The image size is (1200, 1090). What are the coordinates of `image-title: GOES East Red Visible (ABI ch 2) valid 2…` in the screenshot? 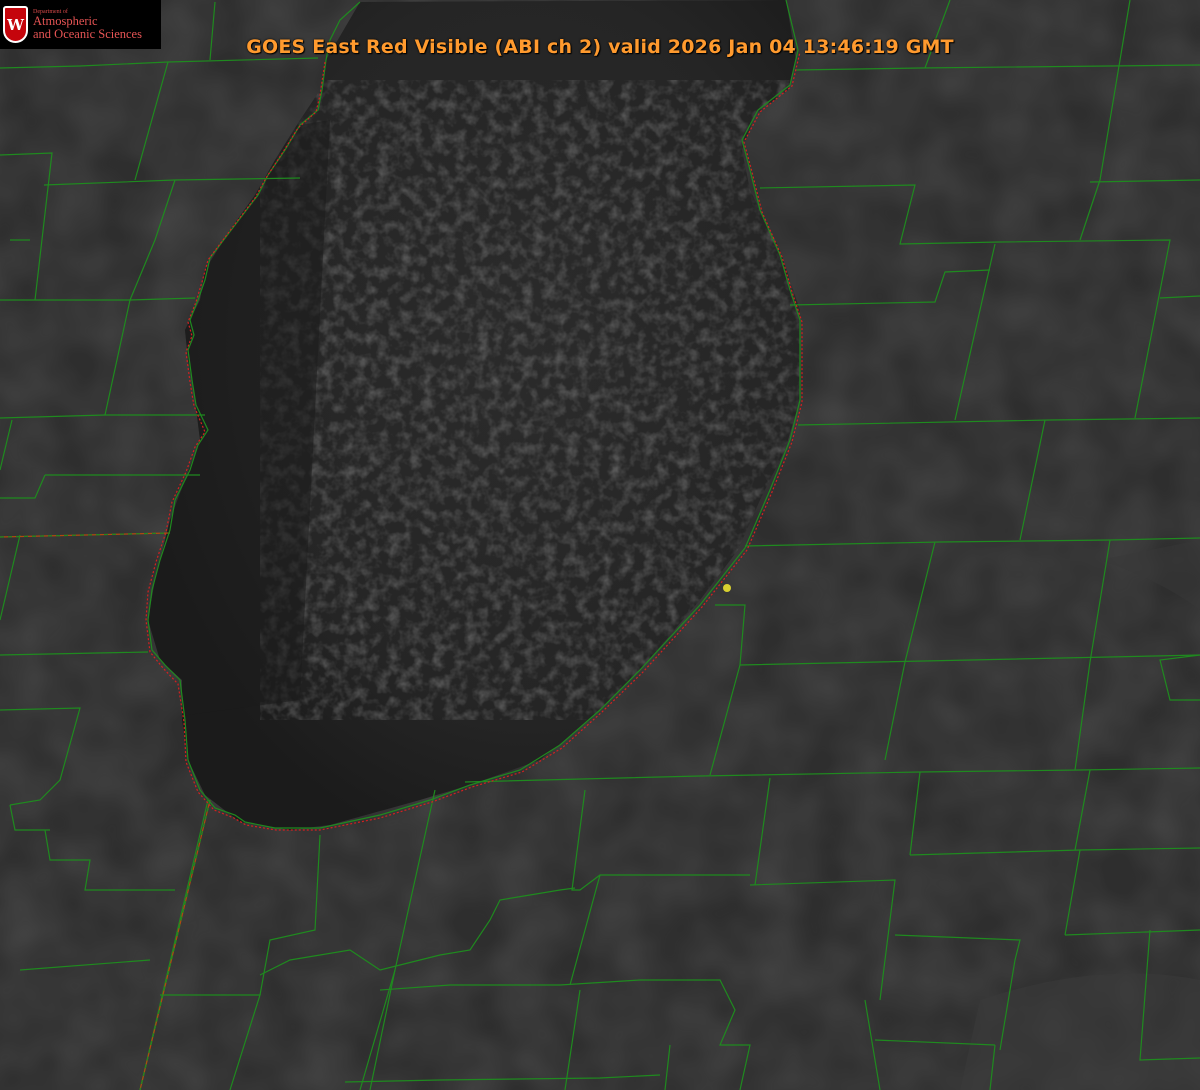 It's located at (600, 47).